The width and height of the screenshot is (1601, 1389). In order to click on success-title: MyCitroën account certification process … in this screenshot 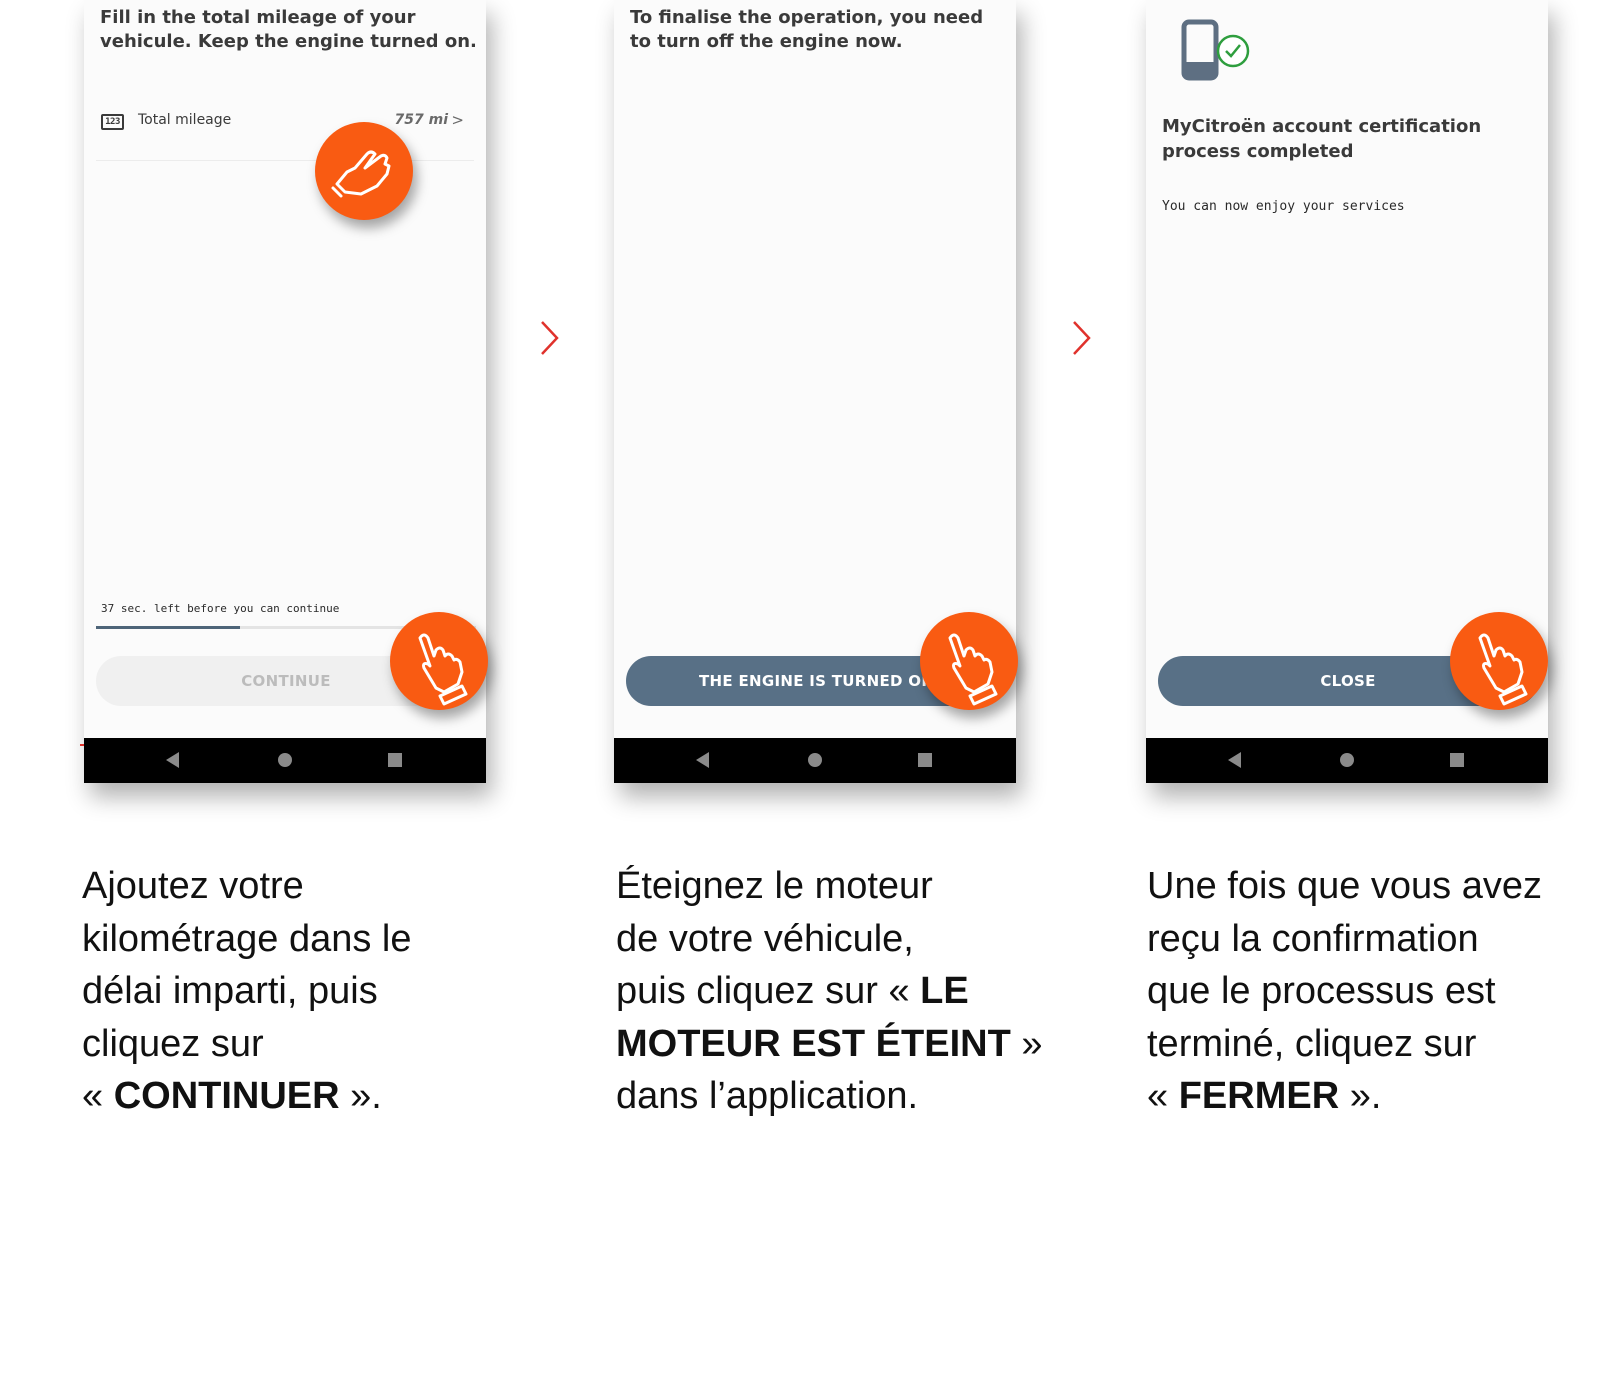, I will do `click(1322, 139)`.